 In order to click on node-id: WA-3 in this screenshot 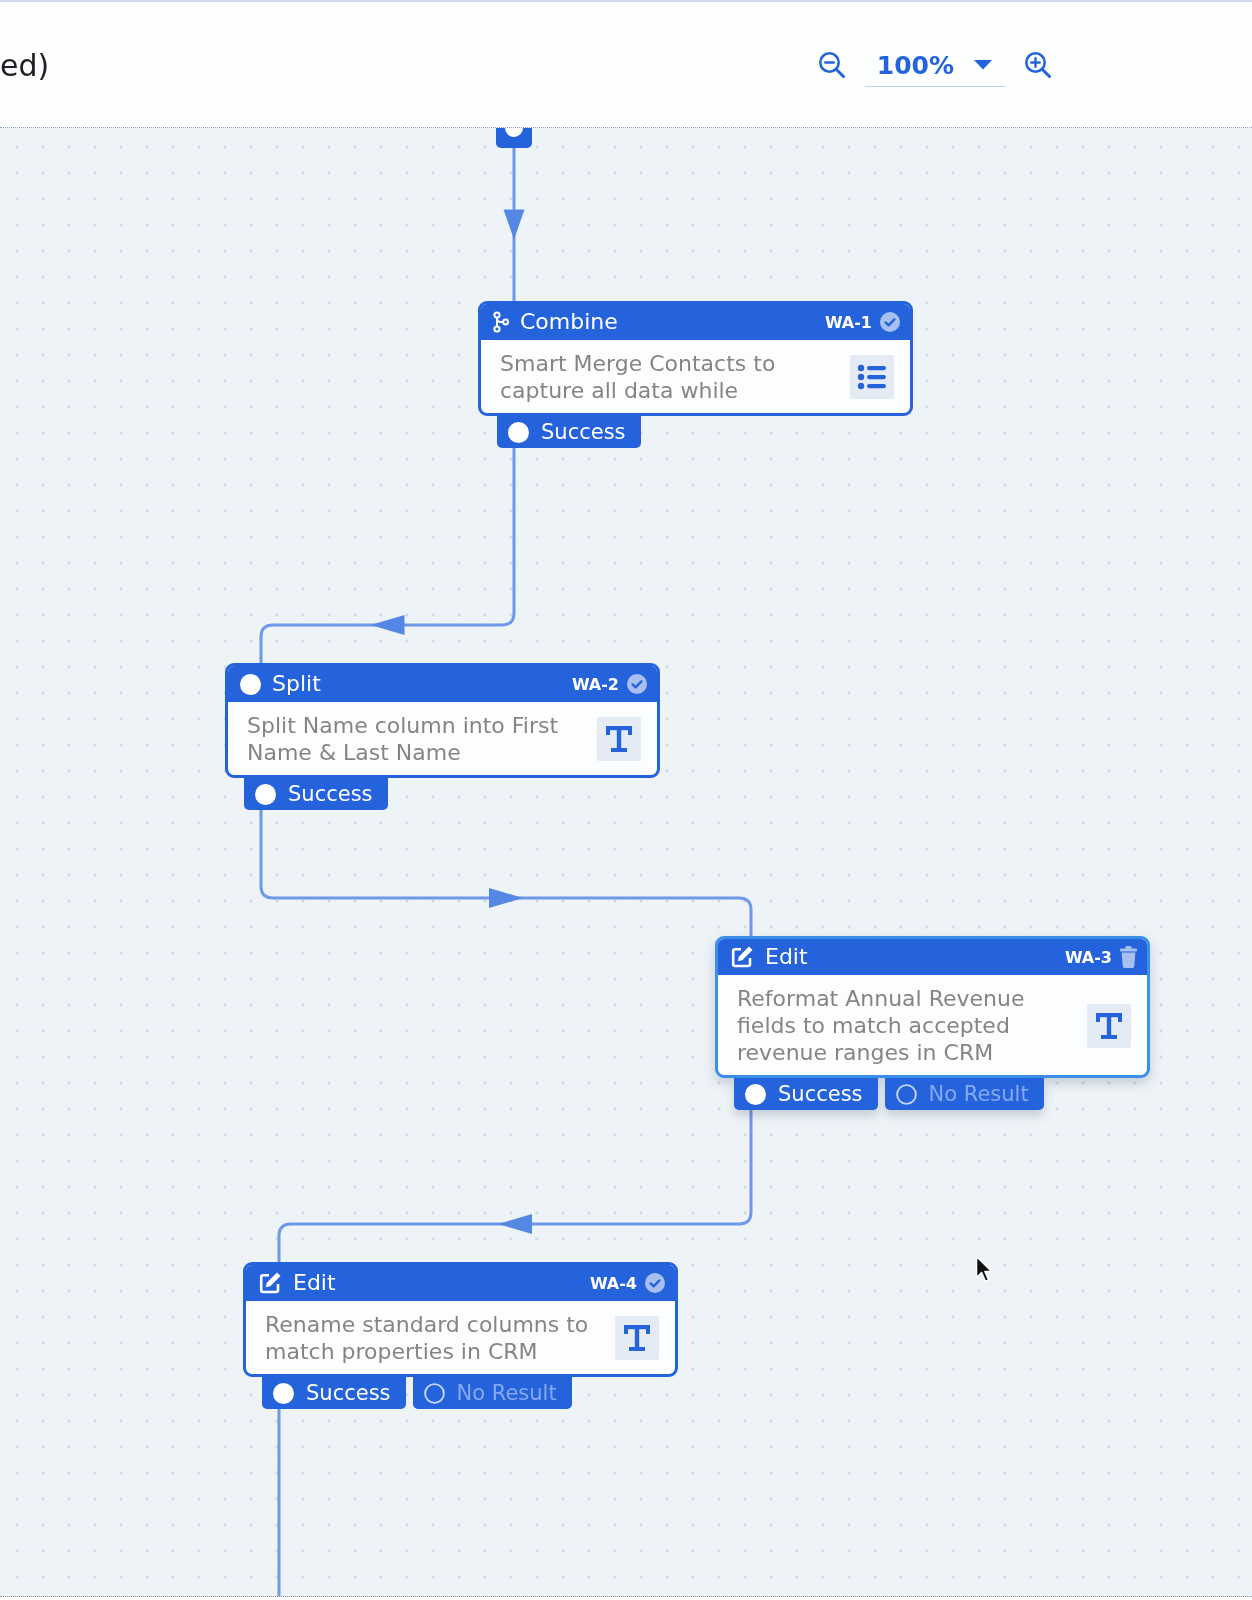, I will do `click(1088, 957)`.